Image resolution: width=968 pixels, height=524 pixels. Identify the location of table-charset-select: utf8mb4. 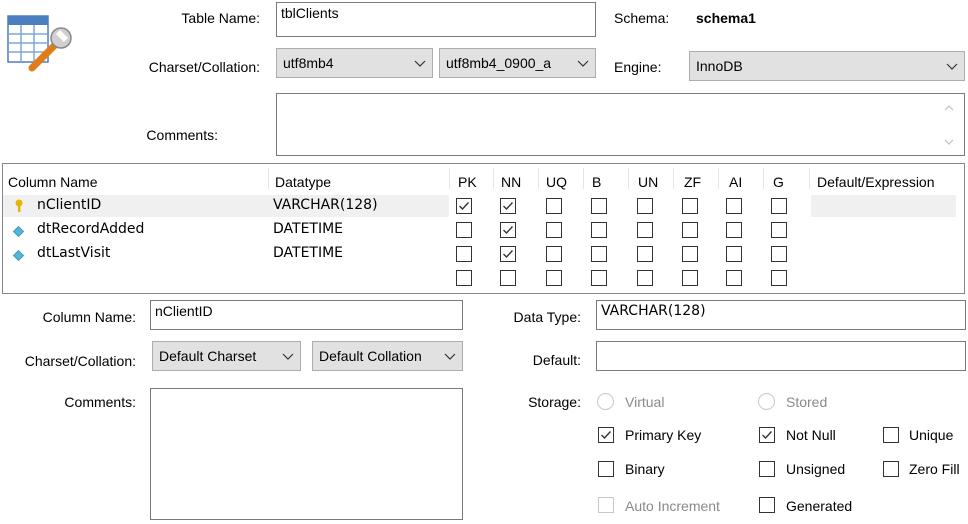
(354, 63).